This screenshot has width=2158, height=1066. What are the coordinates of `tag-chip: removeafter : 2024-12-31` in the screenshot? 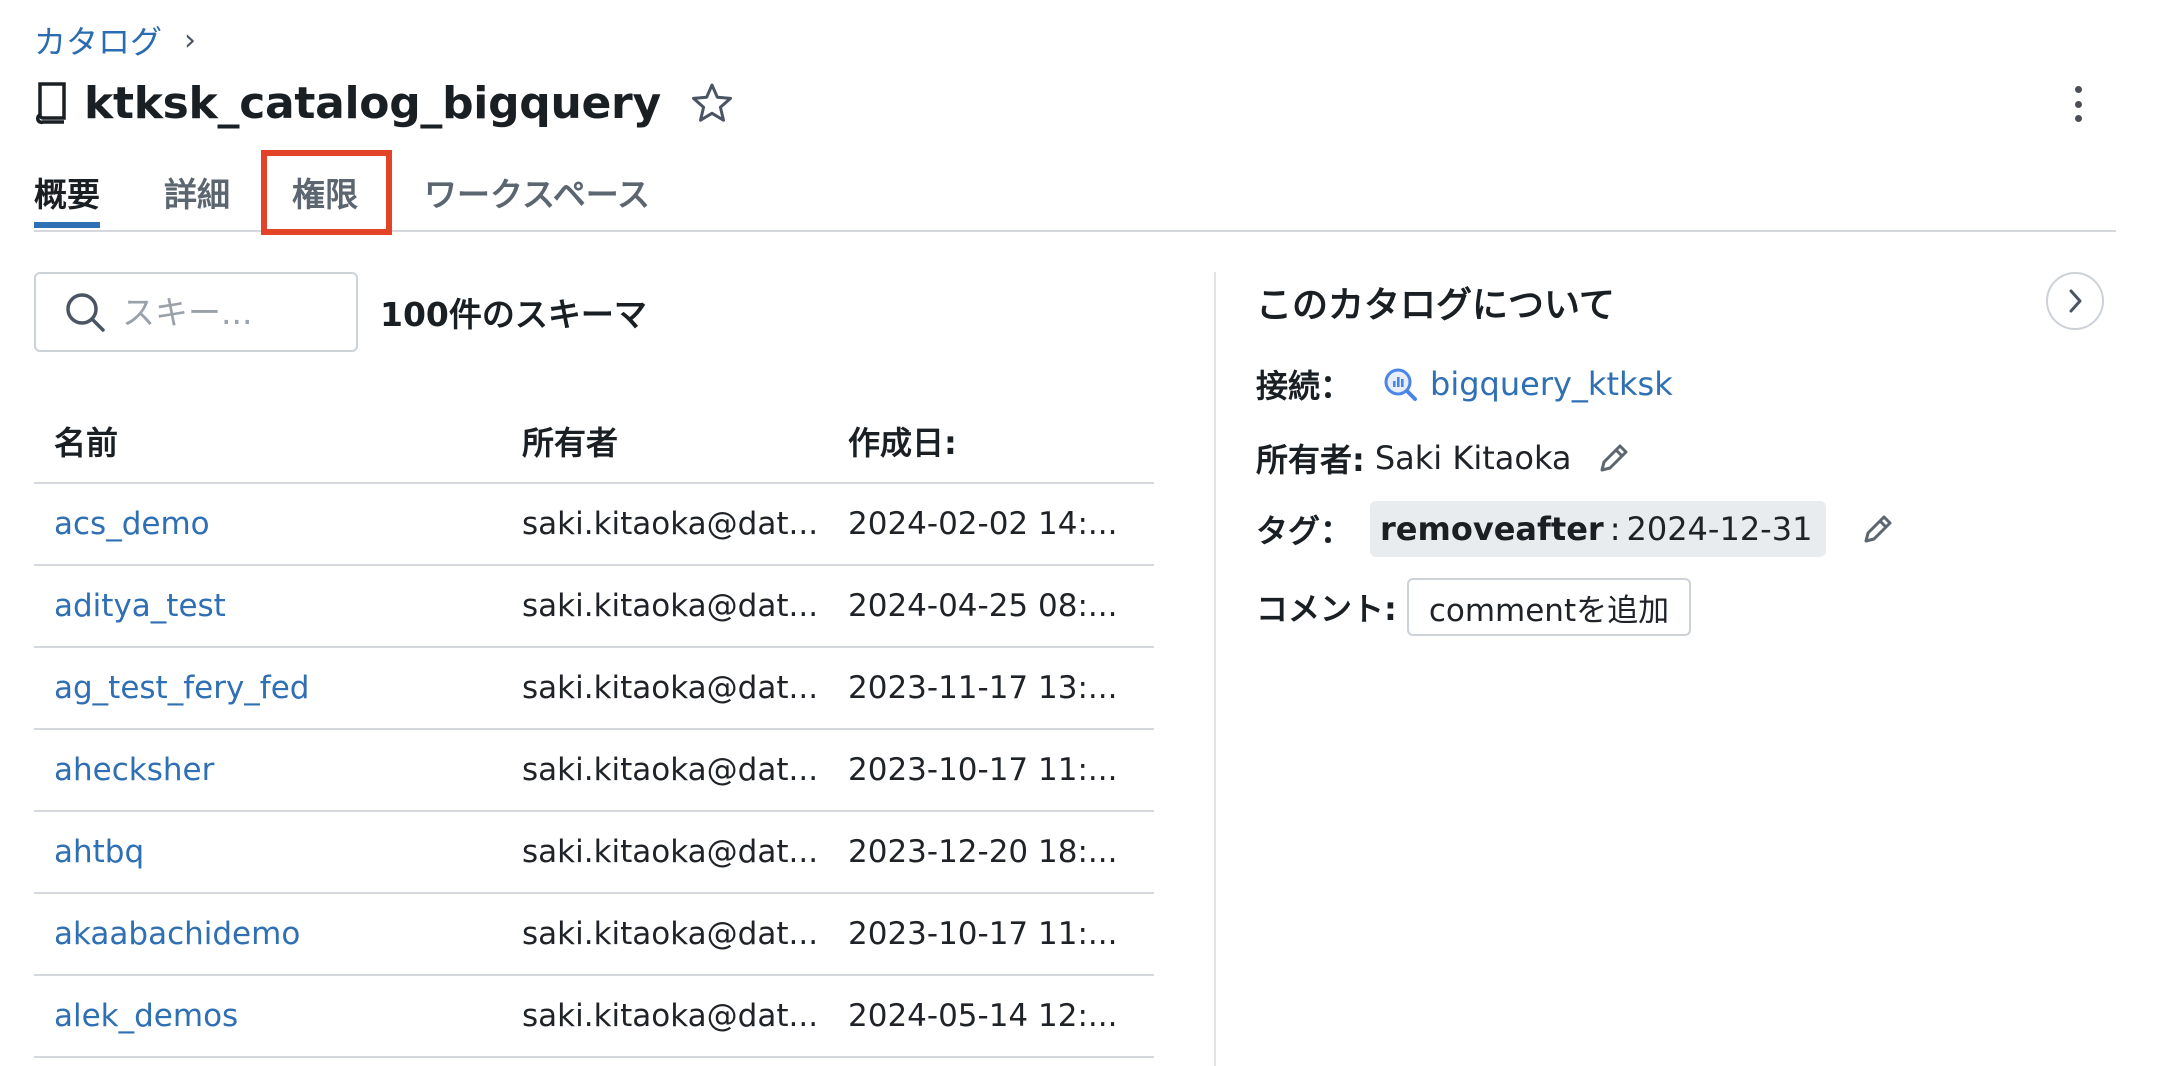 It's located at (1598, 529).